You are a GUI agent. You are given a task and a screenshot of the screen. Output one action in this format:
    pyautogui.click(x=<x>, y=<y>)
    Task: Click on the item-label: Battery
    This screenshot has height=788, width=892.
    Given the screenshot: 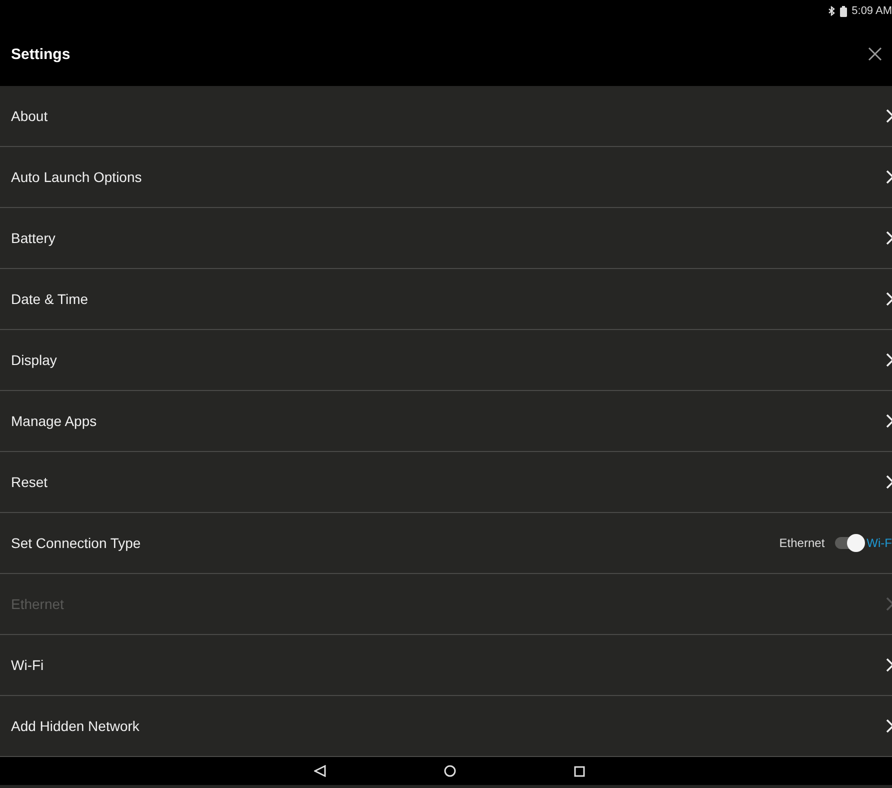 What is the action you would take?
    pyautogui.click(x=33, y=238)
    